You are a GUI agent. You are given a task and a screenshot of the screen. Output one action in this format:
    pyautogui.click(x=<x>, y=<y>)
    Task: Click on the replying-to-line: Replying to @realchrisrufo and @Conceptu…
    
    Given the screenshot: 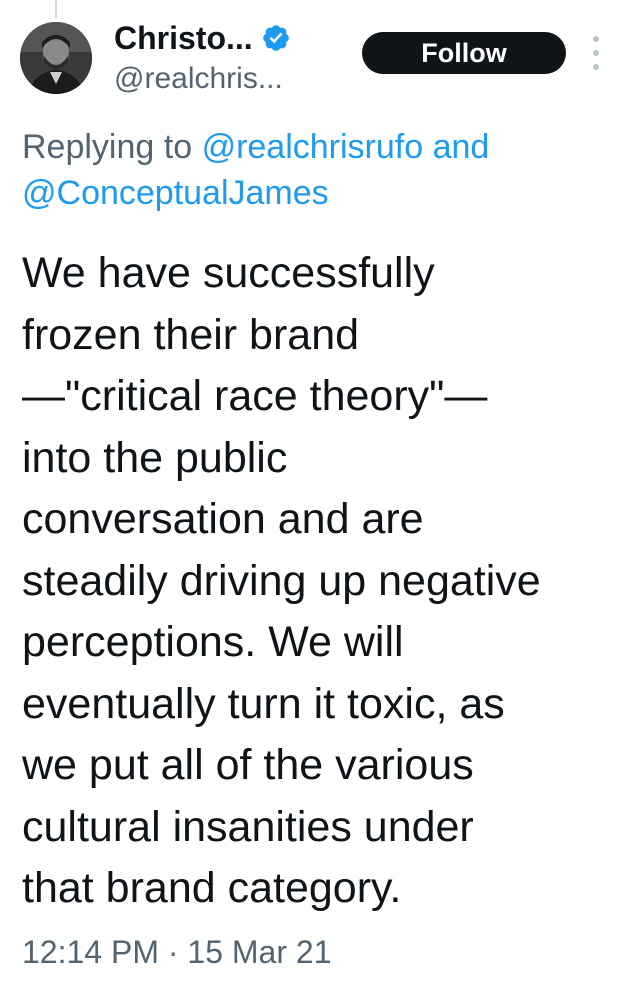 What is the action you would take?
    pyautogui.click(x=317, y=170)
    